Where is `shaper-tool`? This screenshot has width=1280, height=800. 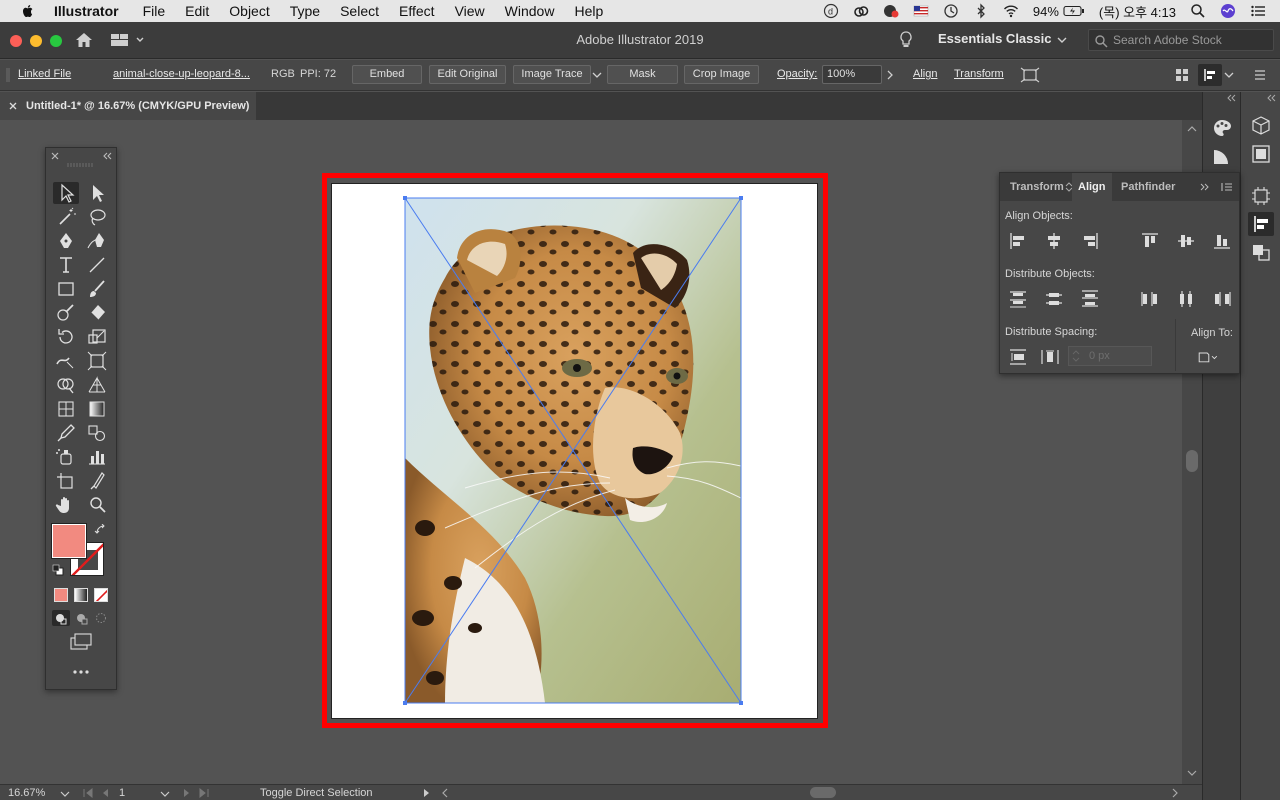
shaper-tool is located at coordinates (66, 313).